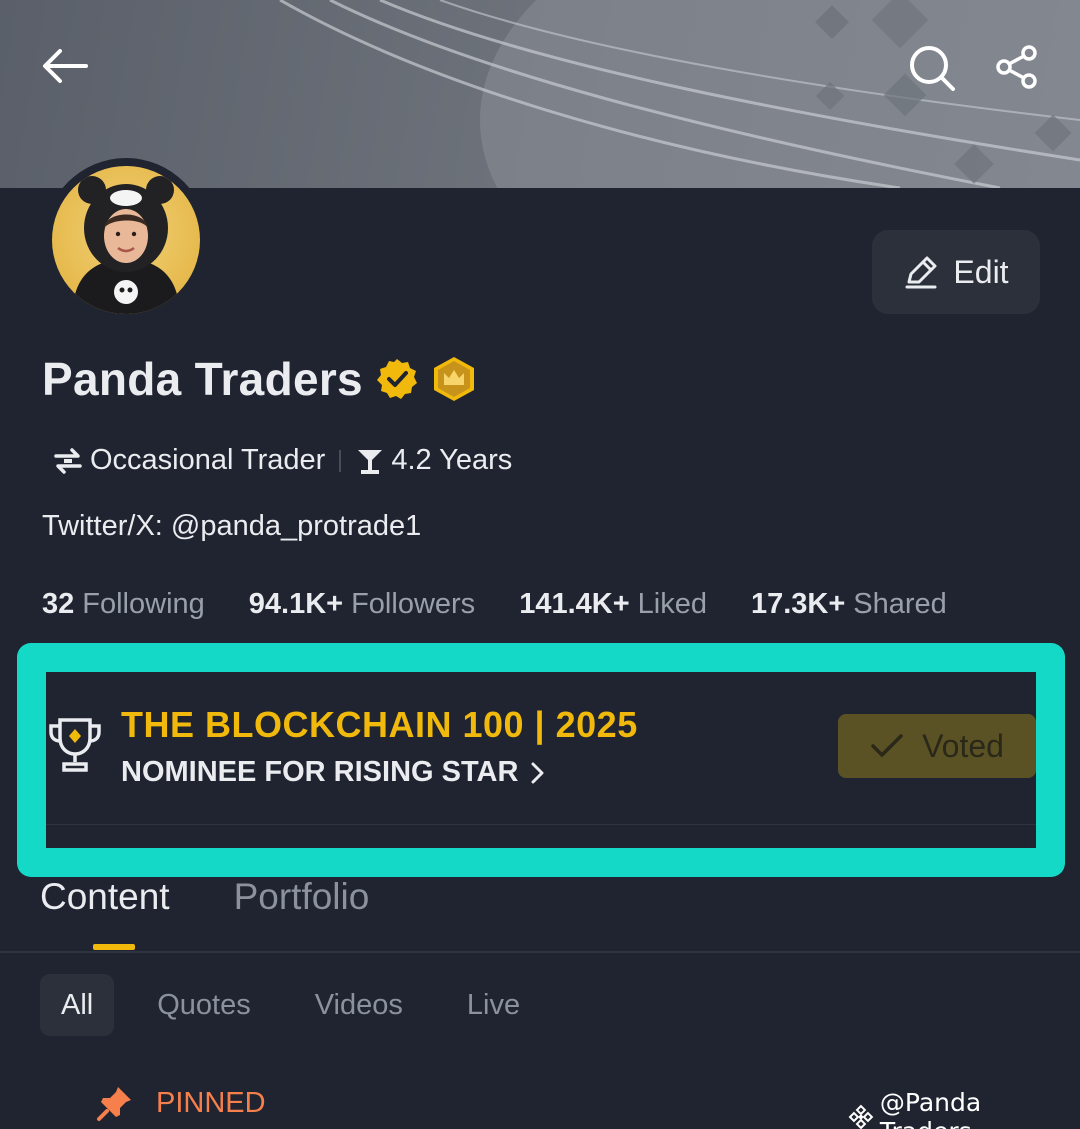 Image resolution: width=1080 pixels, height=1129 pixels. I want to click on profile-name-row: Panda Traders, so click(259, 379).